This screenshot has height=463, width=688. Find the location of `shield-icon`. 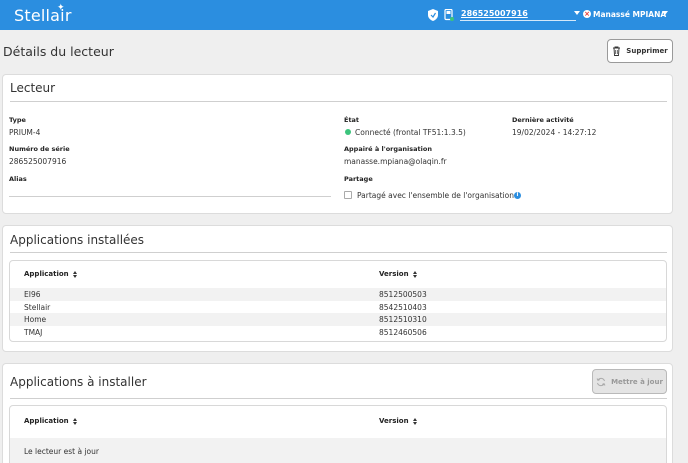

shield-icon is located at coordinates (433, 15).